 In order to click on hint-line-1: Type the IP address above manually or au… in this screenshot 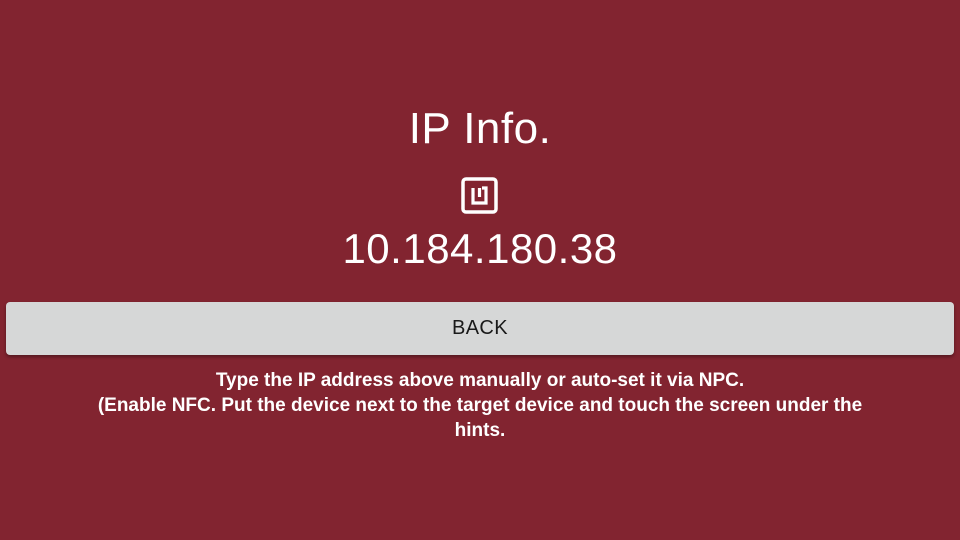, I will do `click(480, 380)`.